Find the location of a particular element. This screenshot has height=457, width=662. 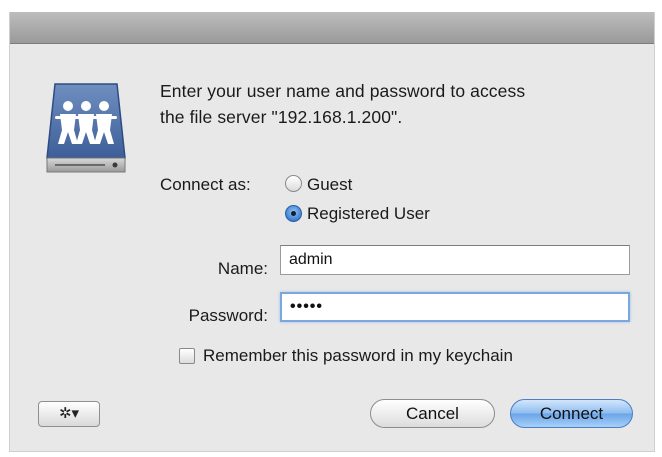

gear-icon: ✲▾ is located at coordinates (69, 413).